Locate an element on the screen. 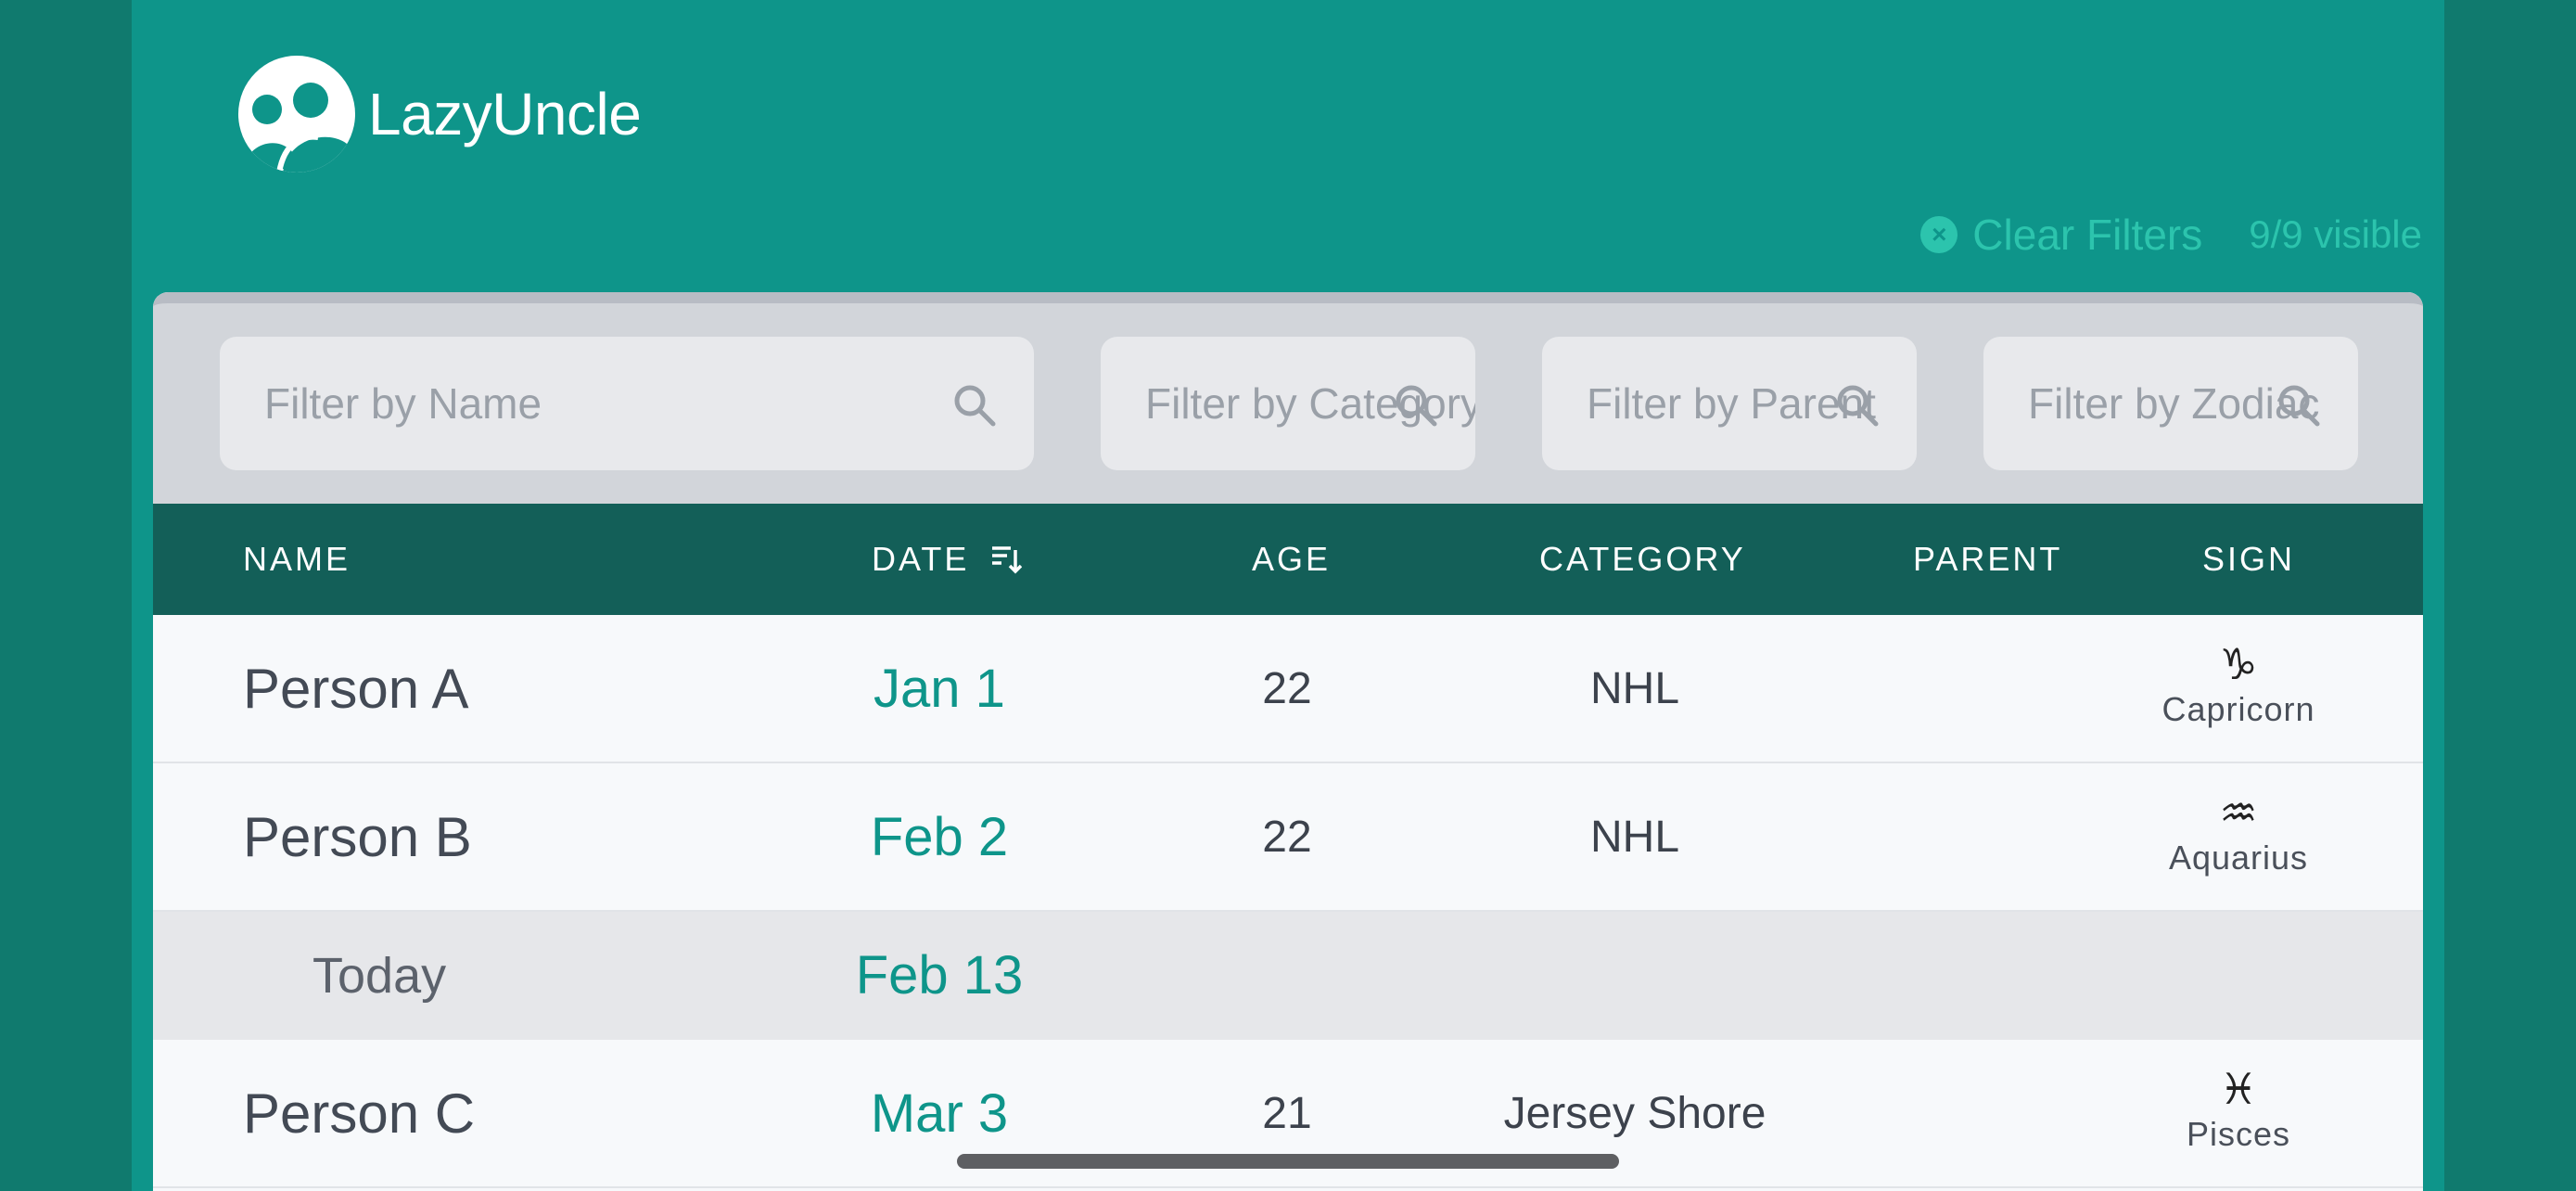 The width and height of the screenshot is (2576, 1191). zodiac-sign: ♒ Aquarius is located at coordinates (2238, 834).